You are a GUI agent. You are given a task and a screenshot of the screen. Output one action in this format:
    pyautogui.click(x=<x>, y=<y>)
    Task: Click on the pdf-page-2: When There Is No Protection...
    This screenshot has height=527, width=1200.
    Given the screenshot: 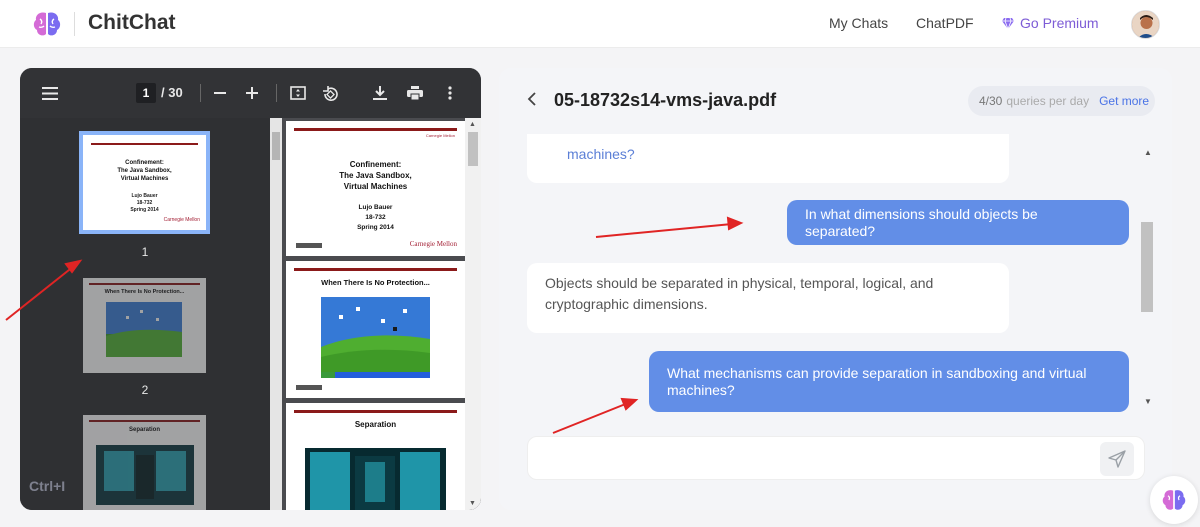 What is the action you would take?
    pyautogui.click(x=375, y=329)
    